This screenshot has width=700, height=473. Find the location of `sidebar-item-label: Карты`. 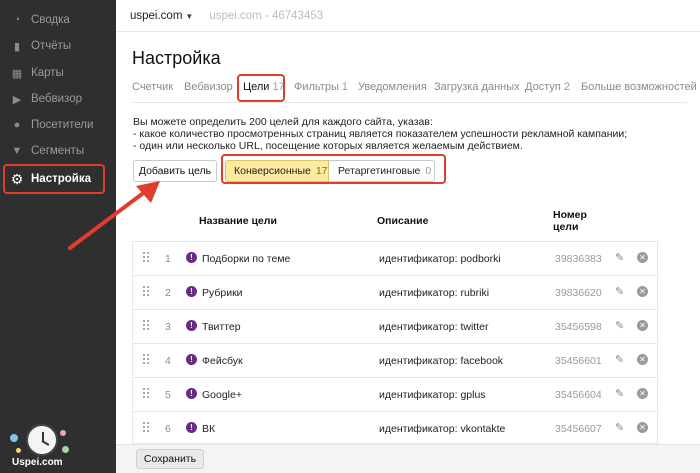

sidebar-item-label: Карты is located at coordinates (47, 73).